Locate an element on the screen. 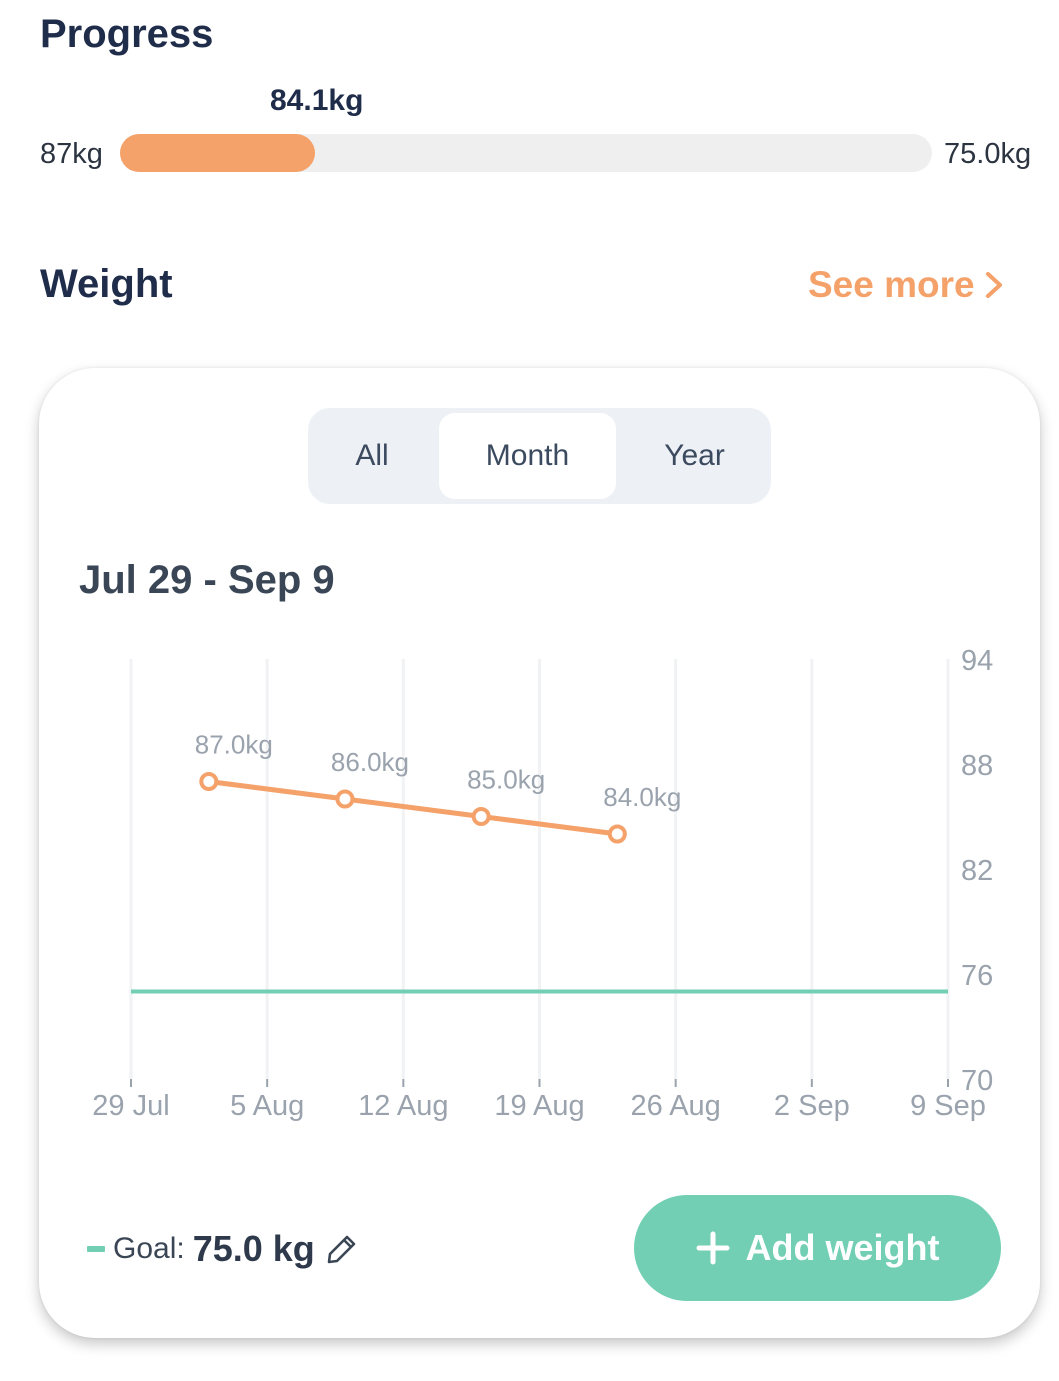 The width and height of the screenshot is (1059, 1381). x-tick-label: 19 Aug is located at coordinates (539, 1106).